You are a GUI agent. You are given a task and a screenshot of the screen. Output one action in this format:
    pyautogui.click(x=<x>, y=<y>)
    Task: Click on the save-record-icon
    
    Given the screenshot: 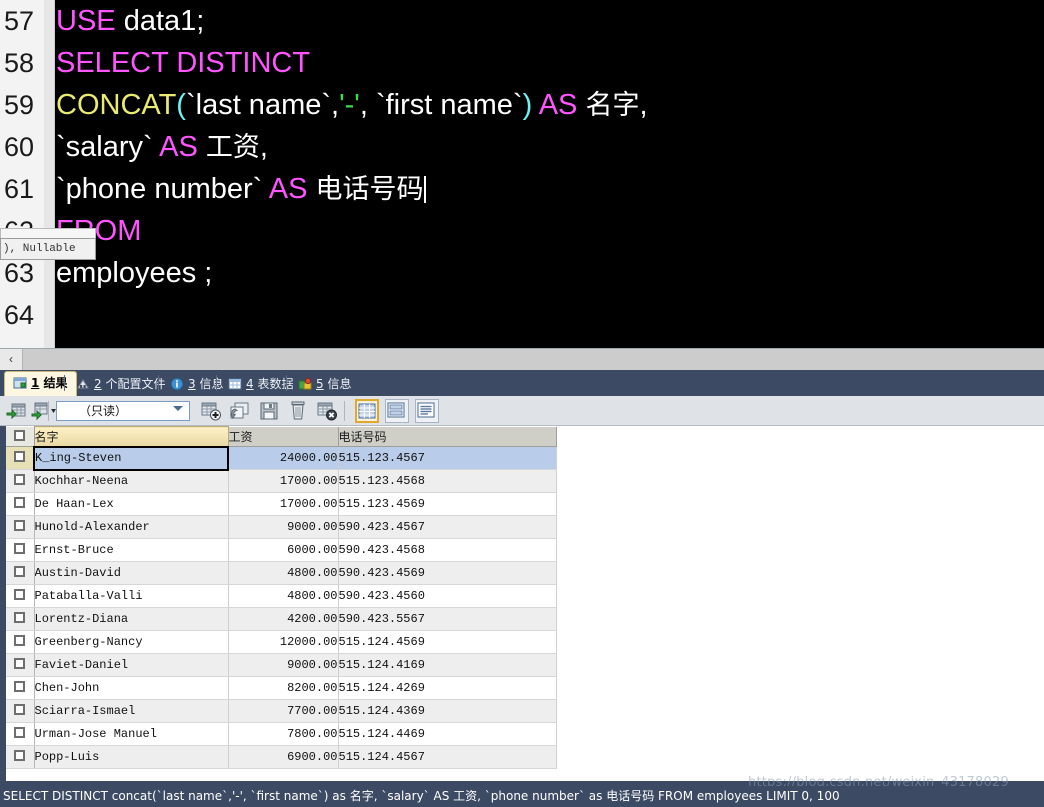 What is the action you would take?
    pyautogui.click(x=269, y=411)
    